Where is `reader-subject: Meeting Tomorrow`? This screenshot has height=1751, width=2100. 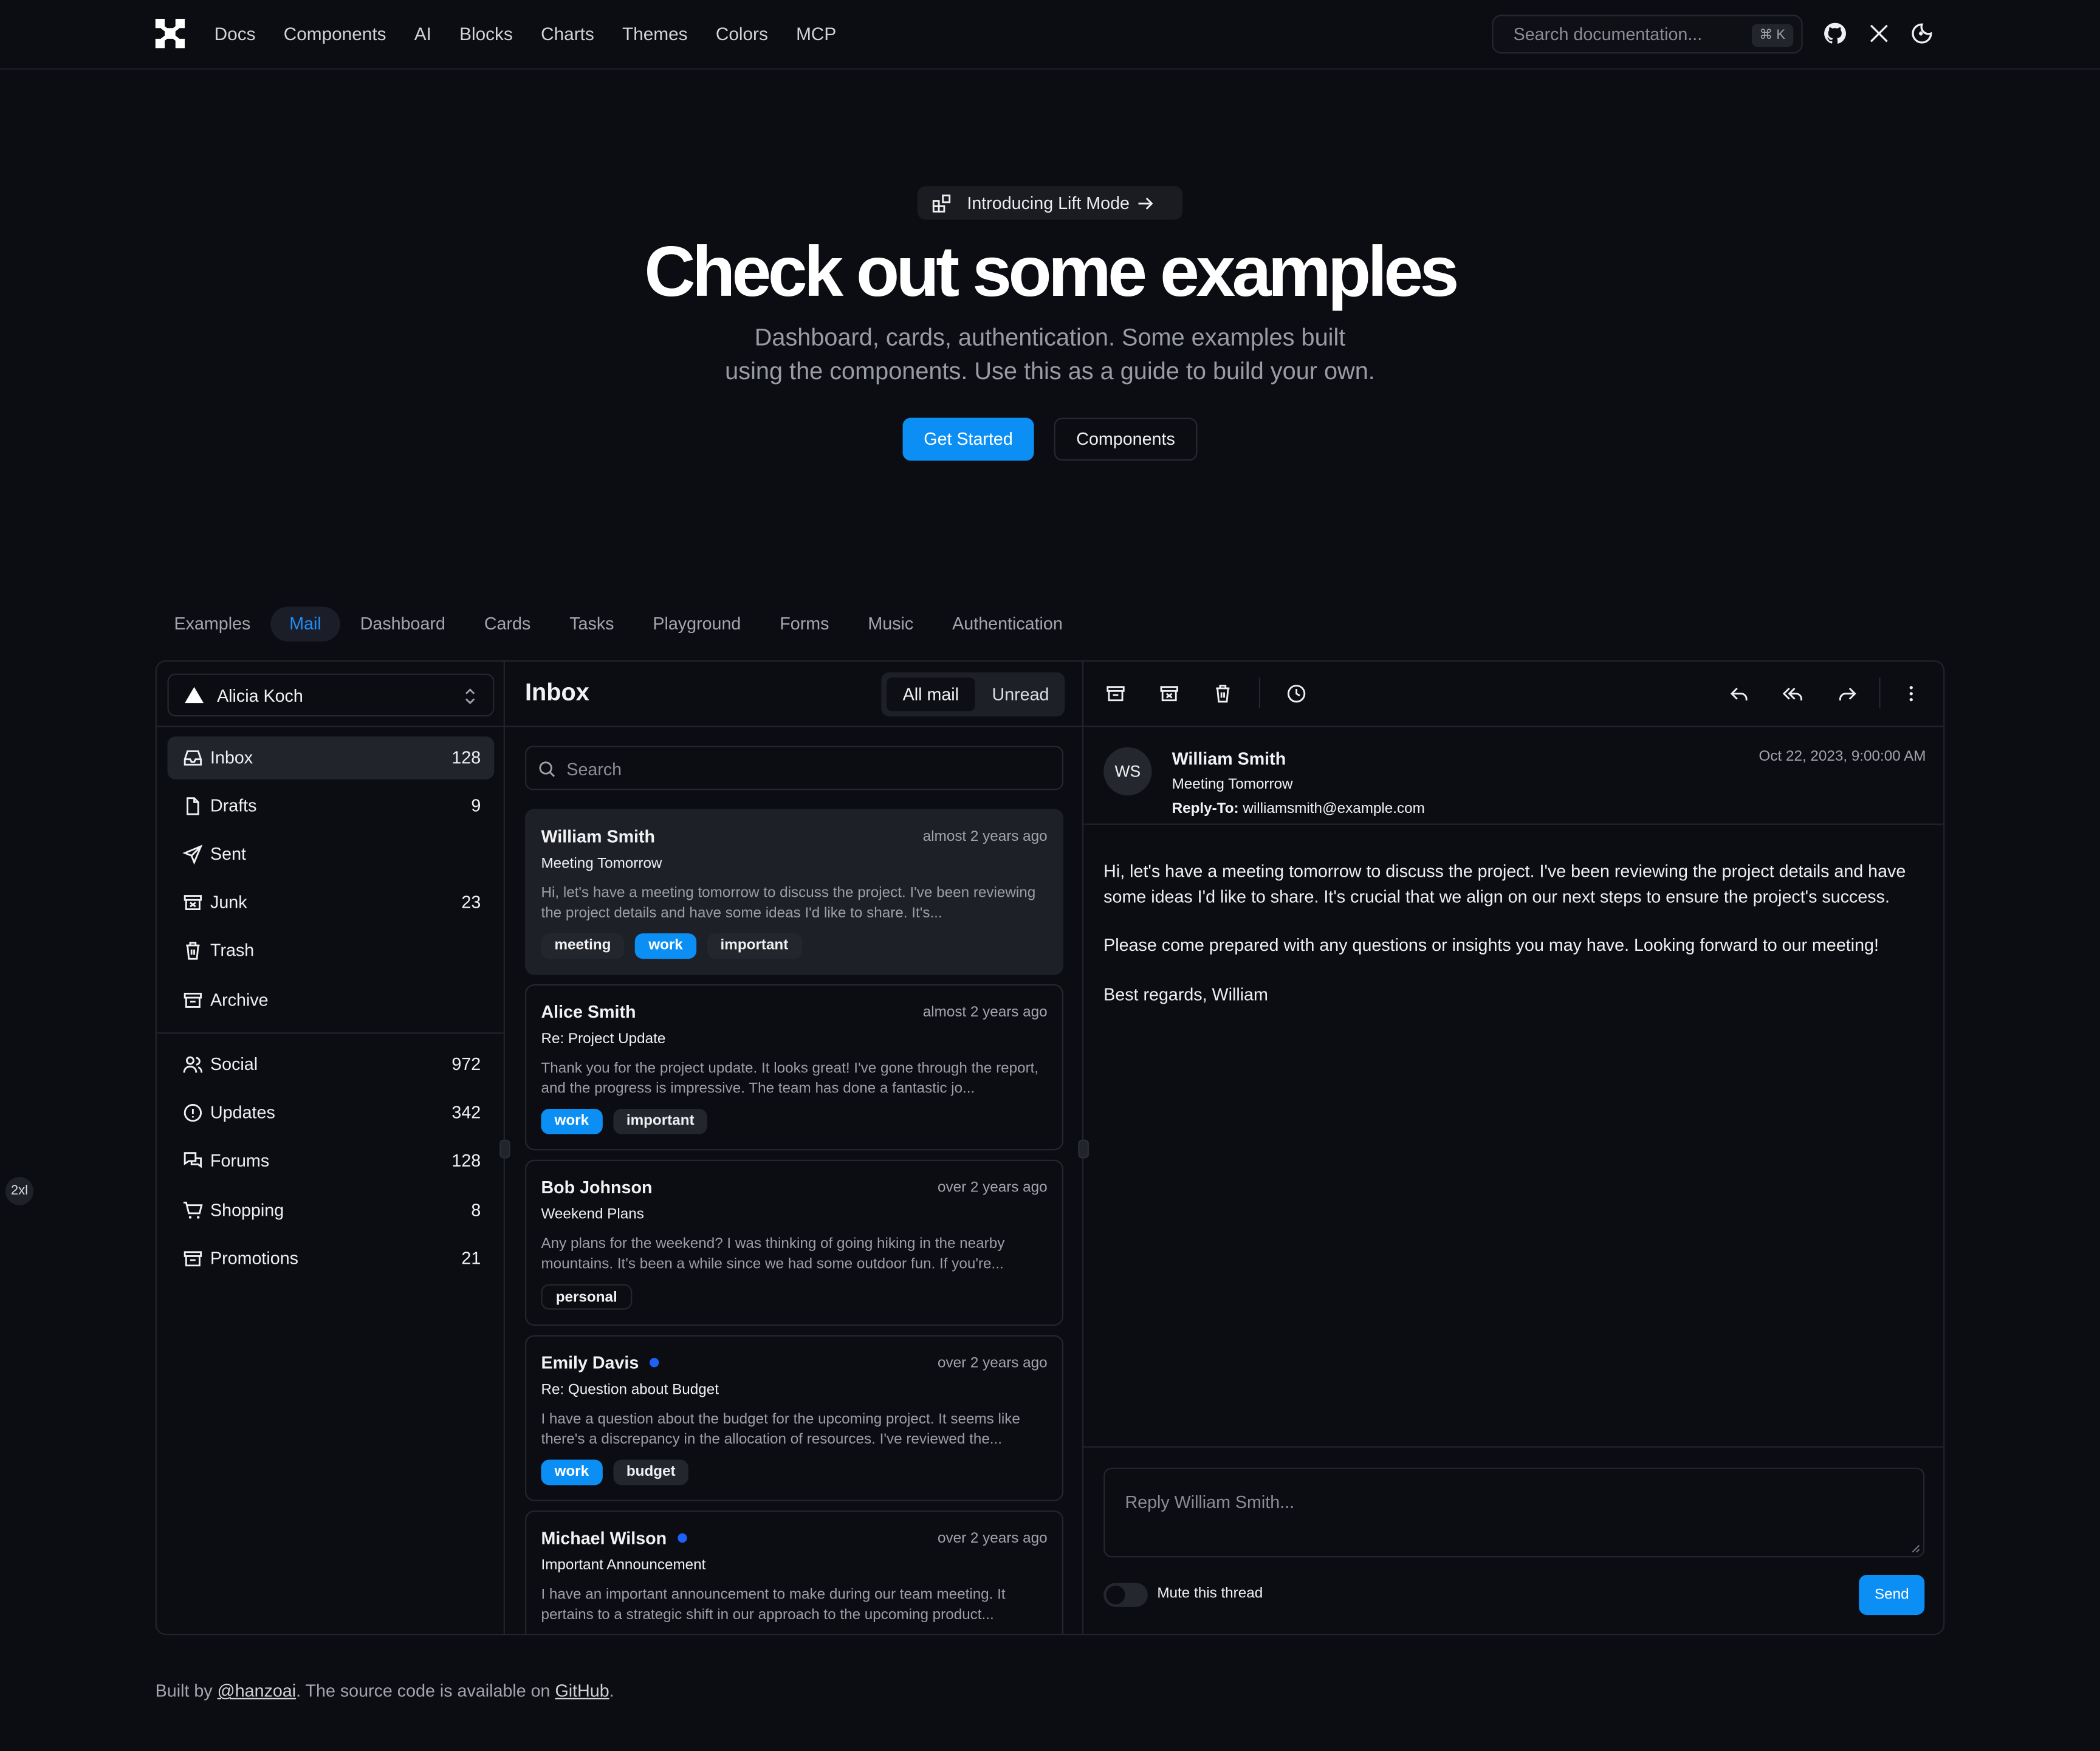
reader-subject: Meeting Tomorrow is located at coordinates (1232, 784).